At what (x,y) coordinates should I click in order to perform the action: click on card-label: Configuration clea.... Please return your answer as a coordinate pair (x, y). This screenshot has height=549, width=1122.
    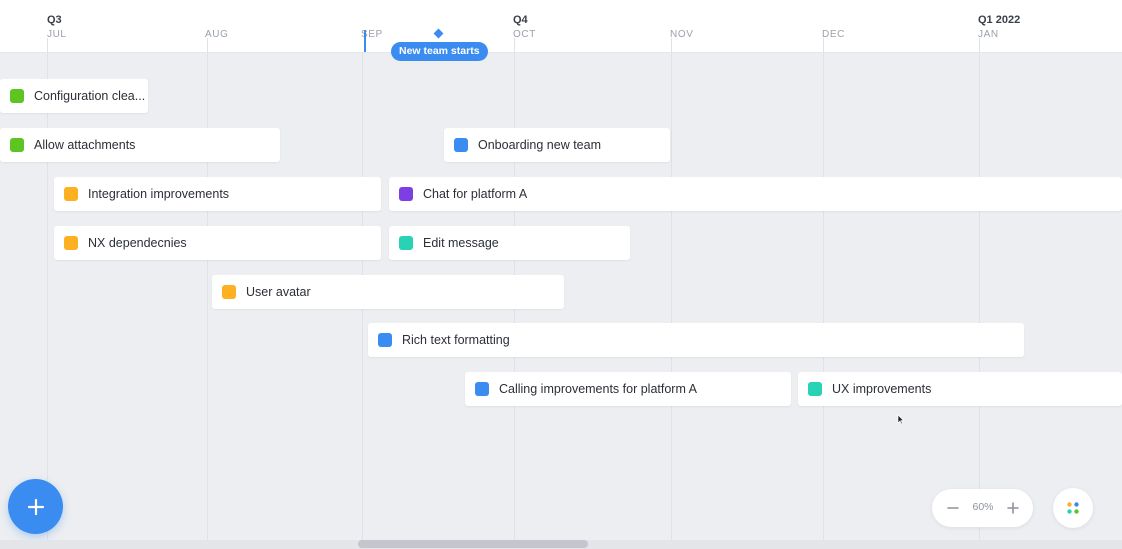
    Looking at the image, I should click on (90, 96).